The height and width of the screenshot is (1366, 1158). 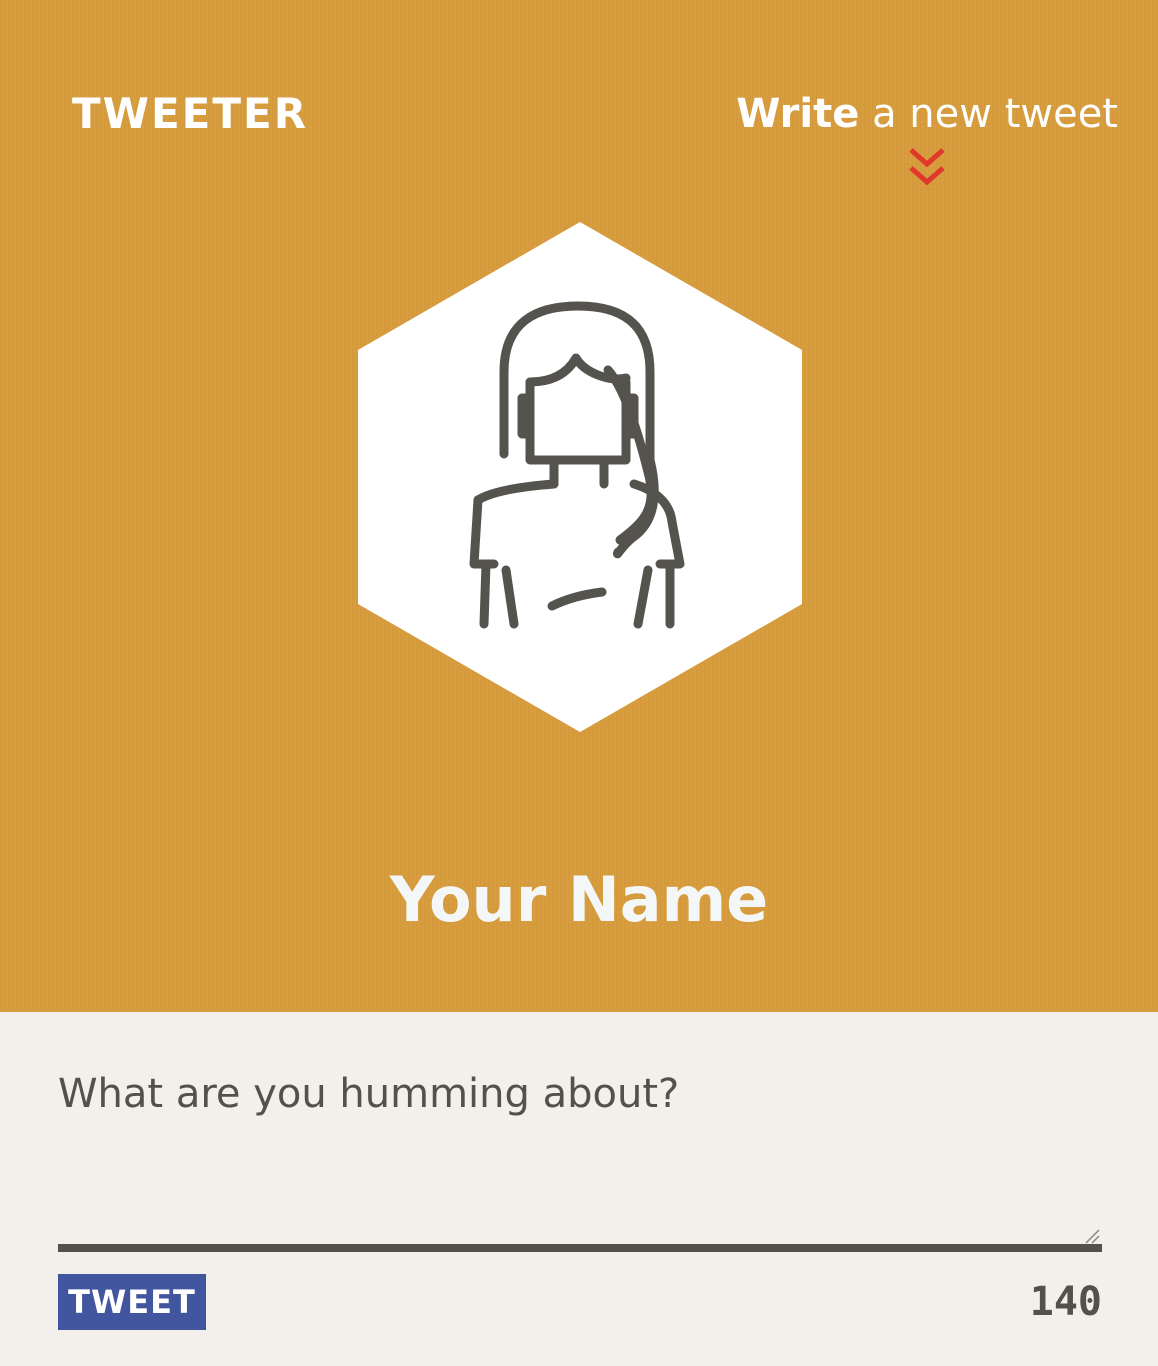 I want to click on tweet-button: TWEET, so click(x=132, y=1302).